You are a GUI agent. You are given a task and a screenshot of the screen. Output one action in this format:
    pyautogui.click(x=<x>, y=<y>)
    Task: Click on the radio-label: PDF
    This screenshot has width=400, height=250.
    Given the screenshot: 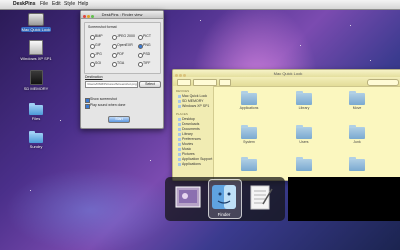 What is the action you would take?
    pyautogui.click(x=120, y=54)
    